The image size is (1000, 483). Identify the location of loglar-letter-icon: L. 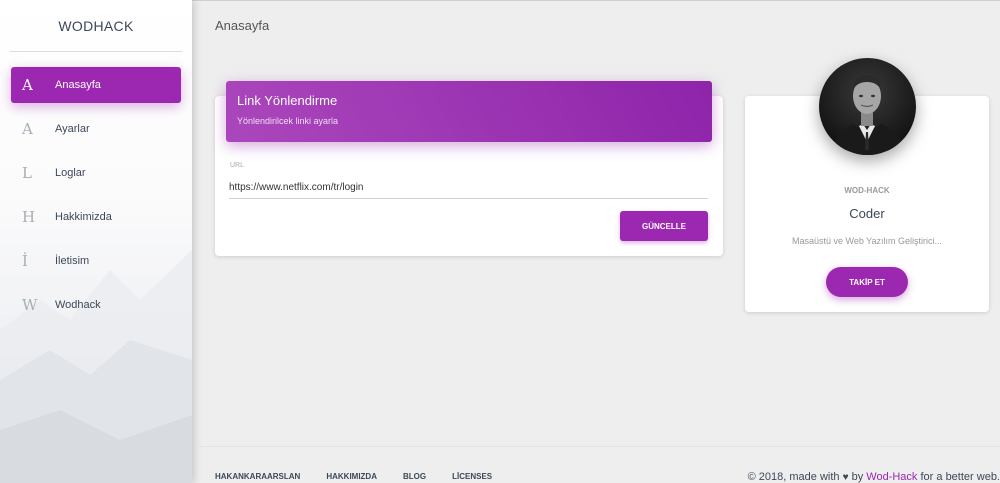
(27, 173).